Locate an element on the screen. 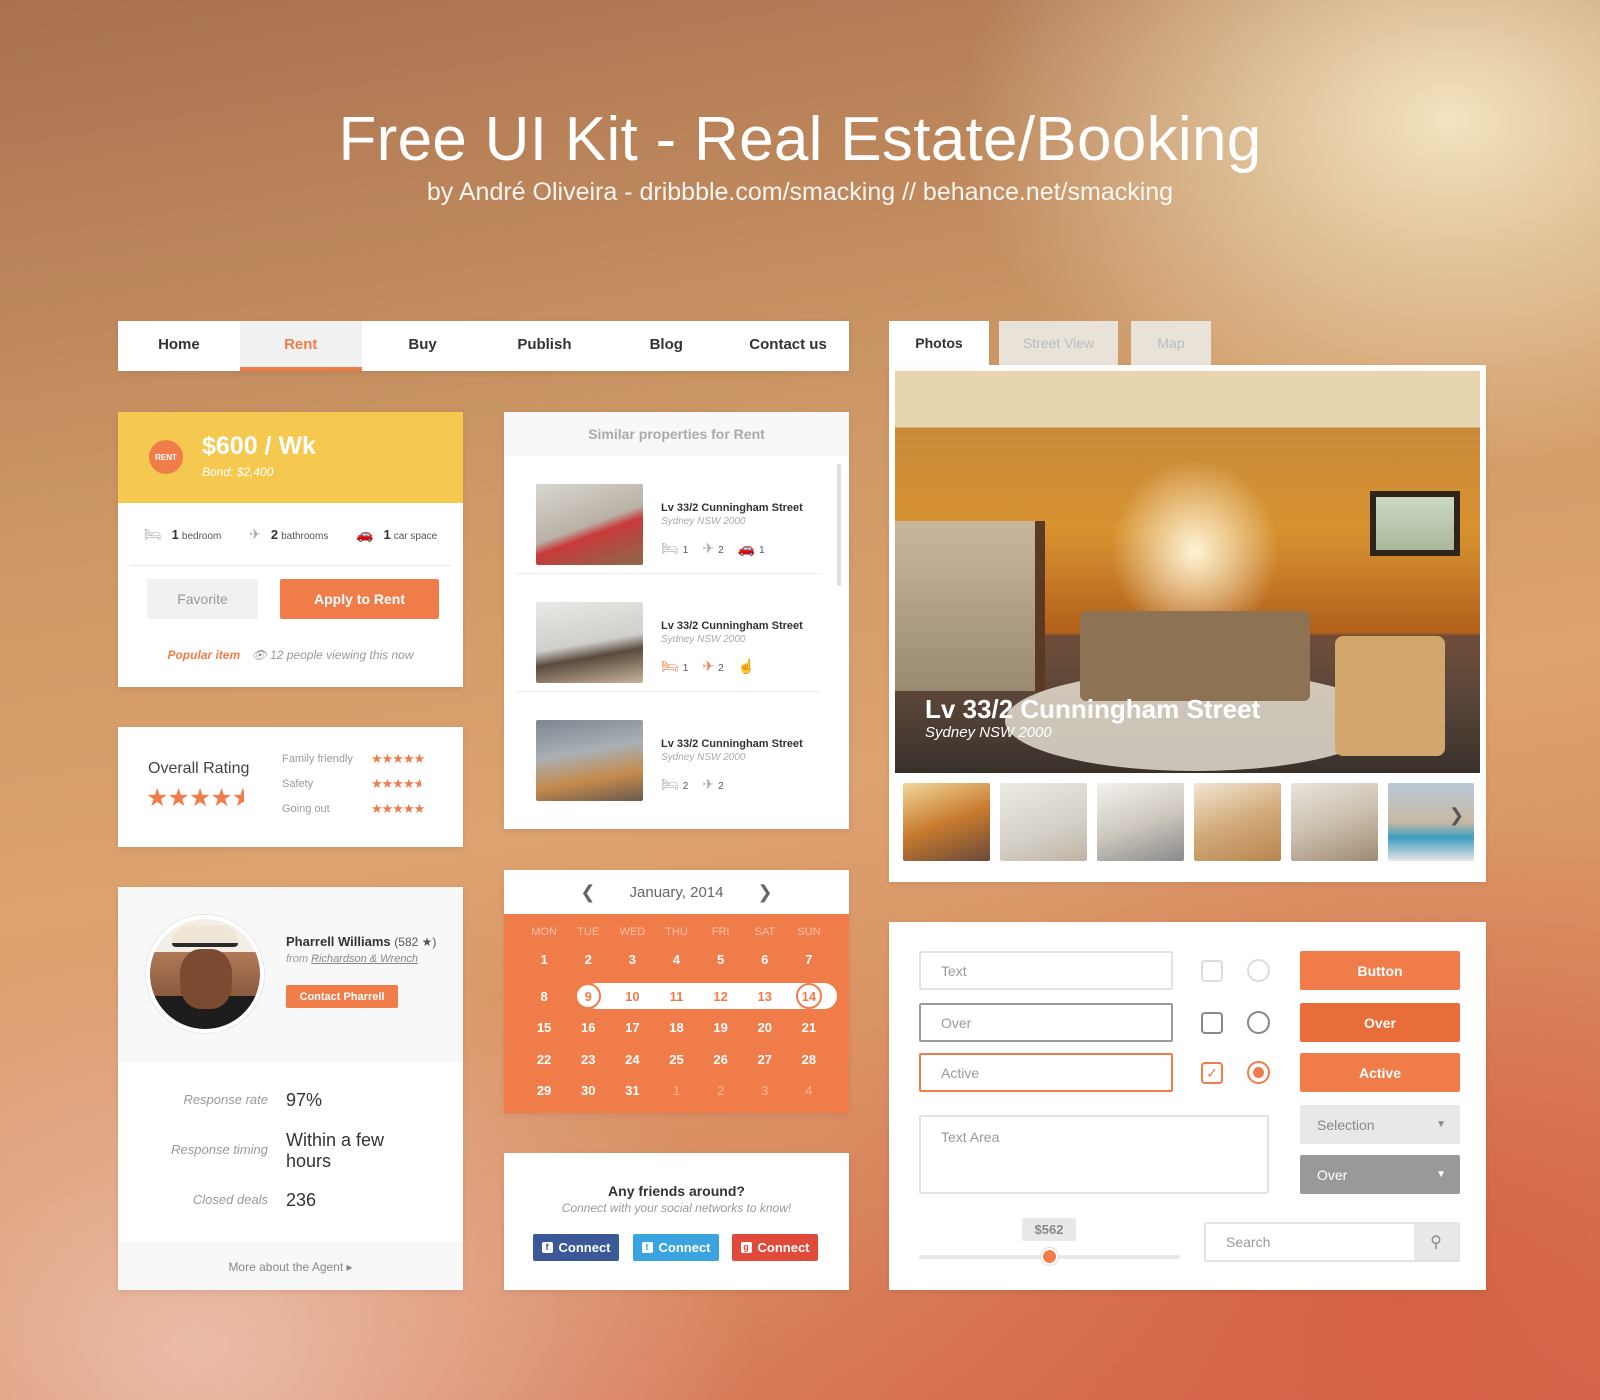 Image resolution: width=1600 pixels, height=1400 pixels. bathrooms-label: bathrooms is located at coordinates (305, 536).